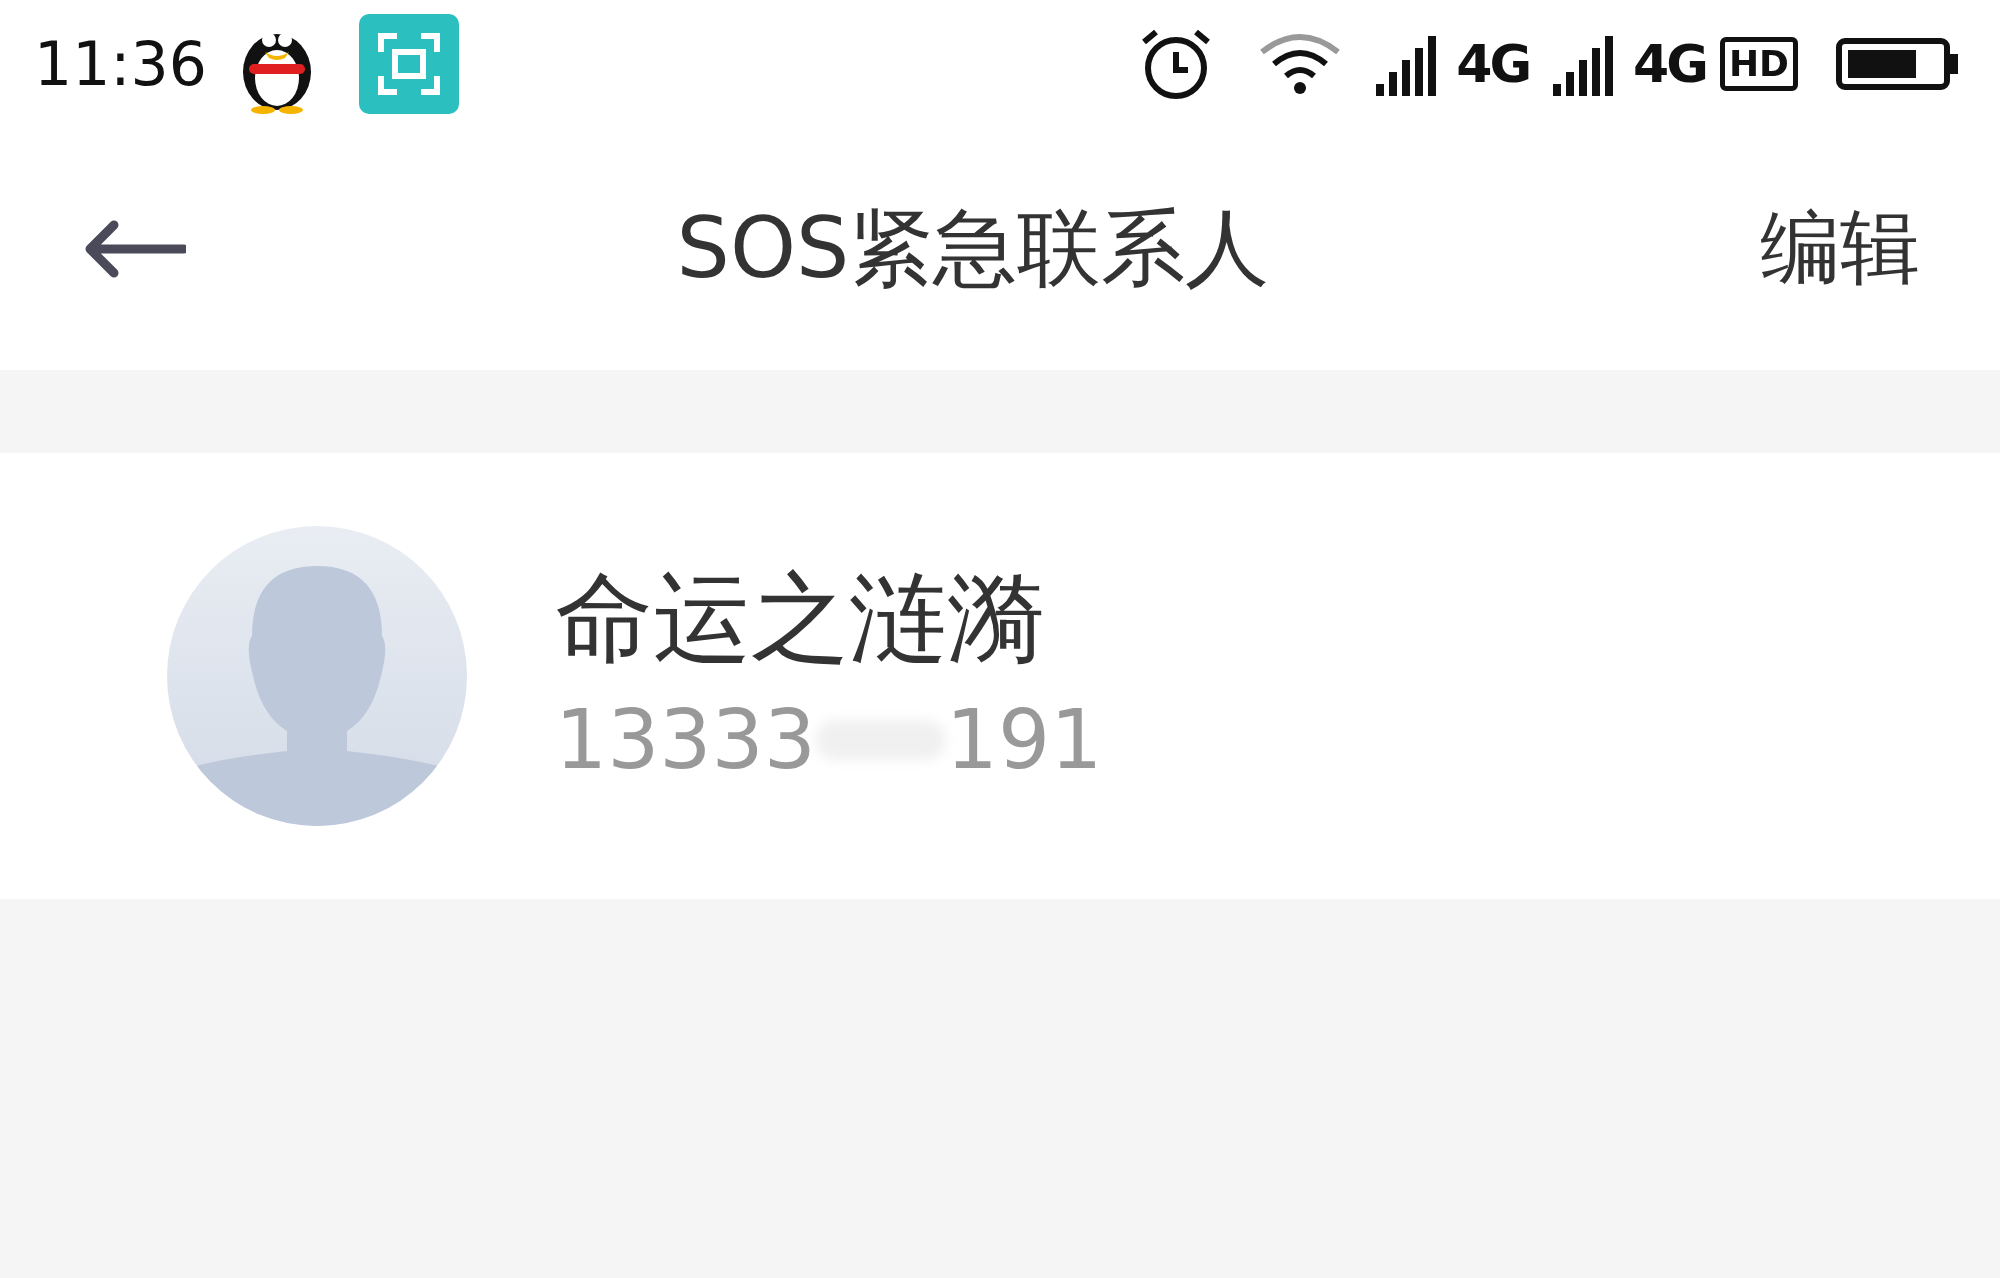 This screenshot has height=1278, width=2000. I want to click on phone-number: 13333, so click(685, 740).